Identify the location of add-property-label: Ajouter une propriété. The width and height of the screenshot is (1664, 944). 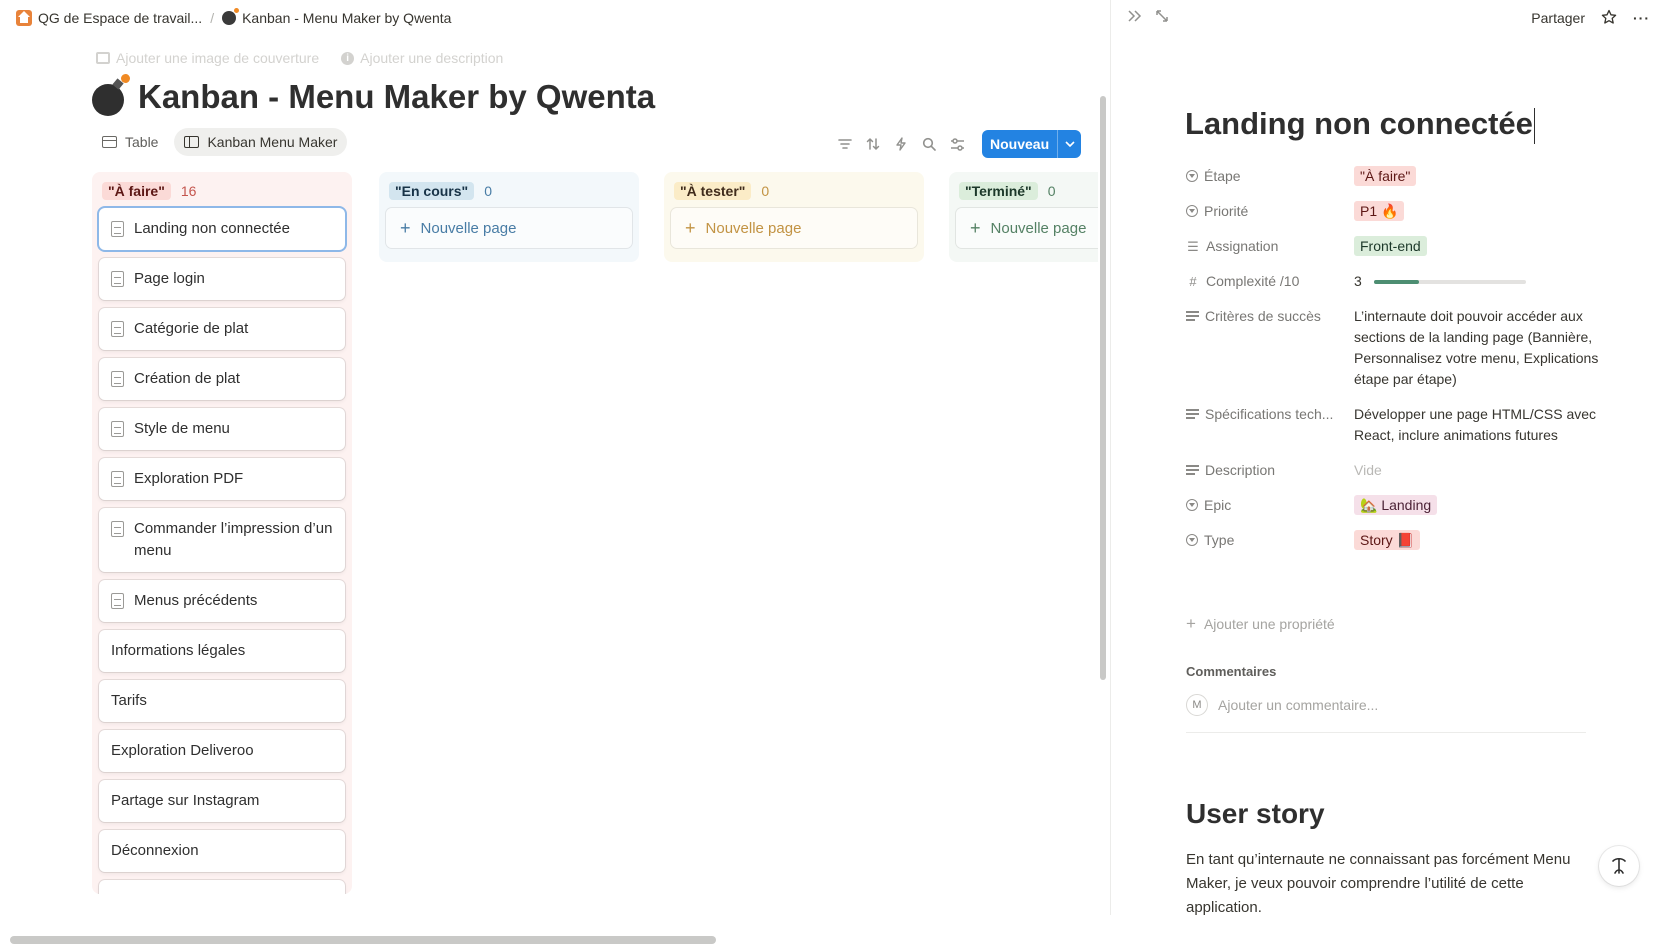
(1269, 624).